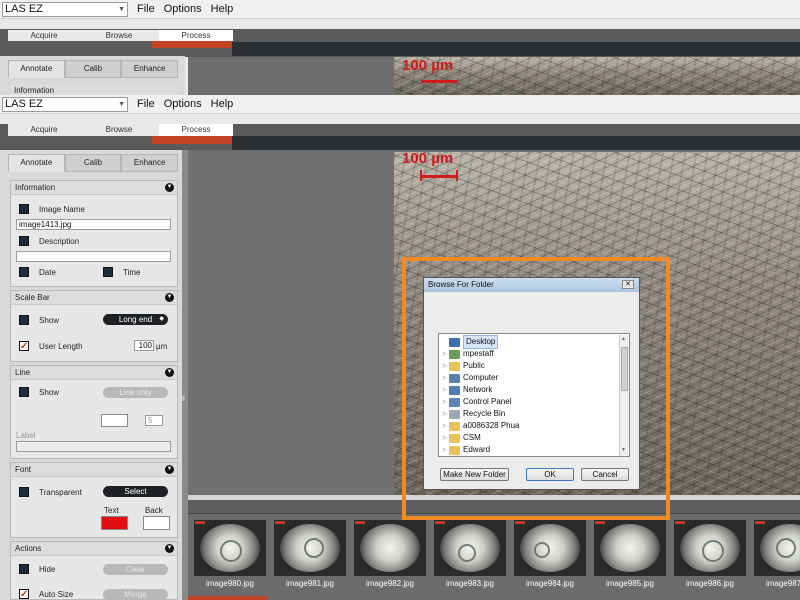 The height and width of the screenshot is (600, 800). Describe the element at coordinates (529, 402) in the screenshot. I see `folder-tree-item: ▷ Control Panel` at that location.